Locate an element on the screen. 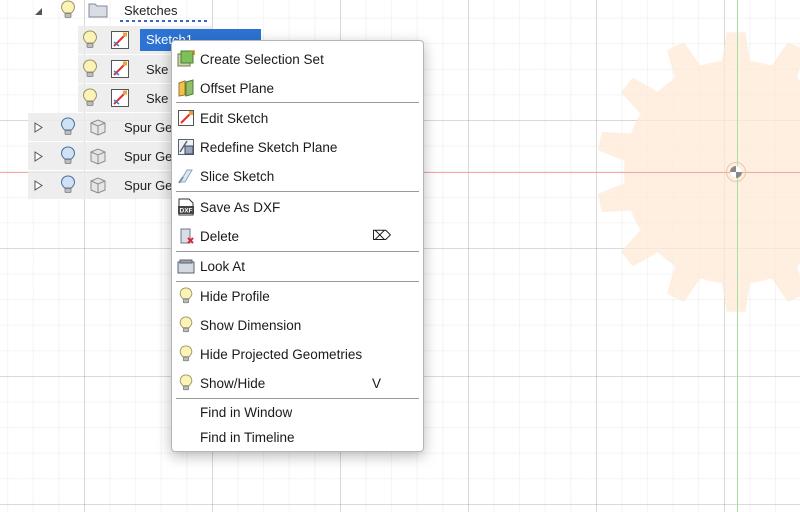 The height and width of the screenshot is (512, 800). folder-icon is located at coordinates (98, 10).